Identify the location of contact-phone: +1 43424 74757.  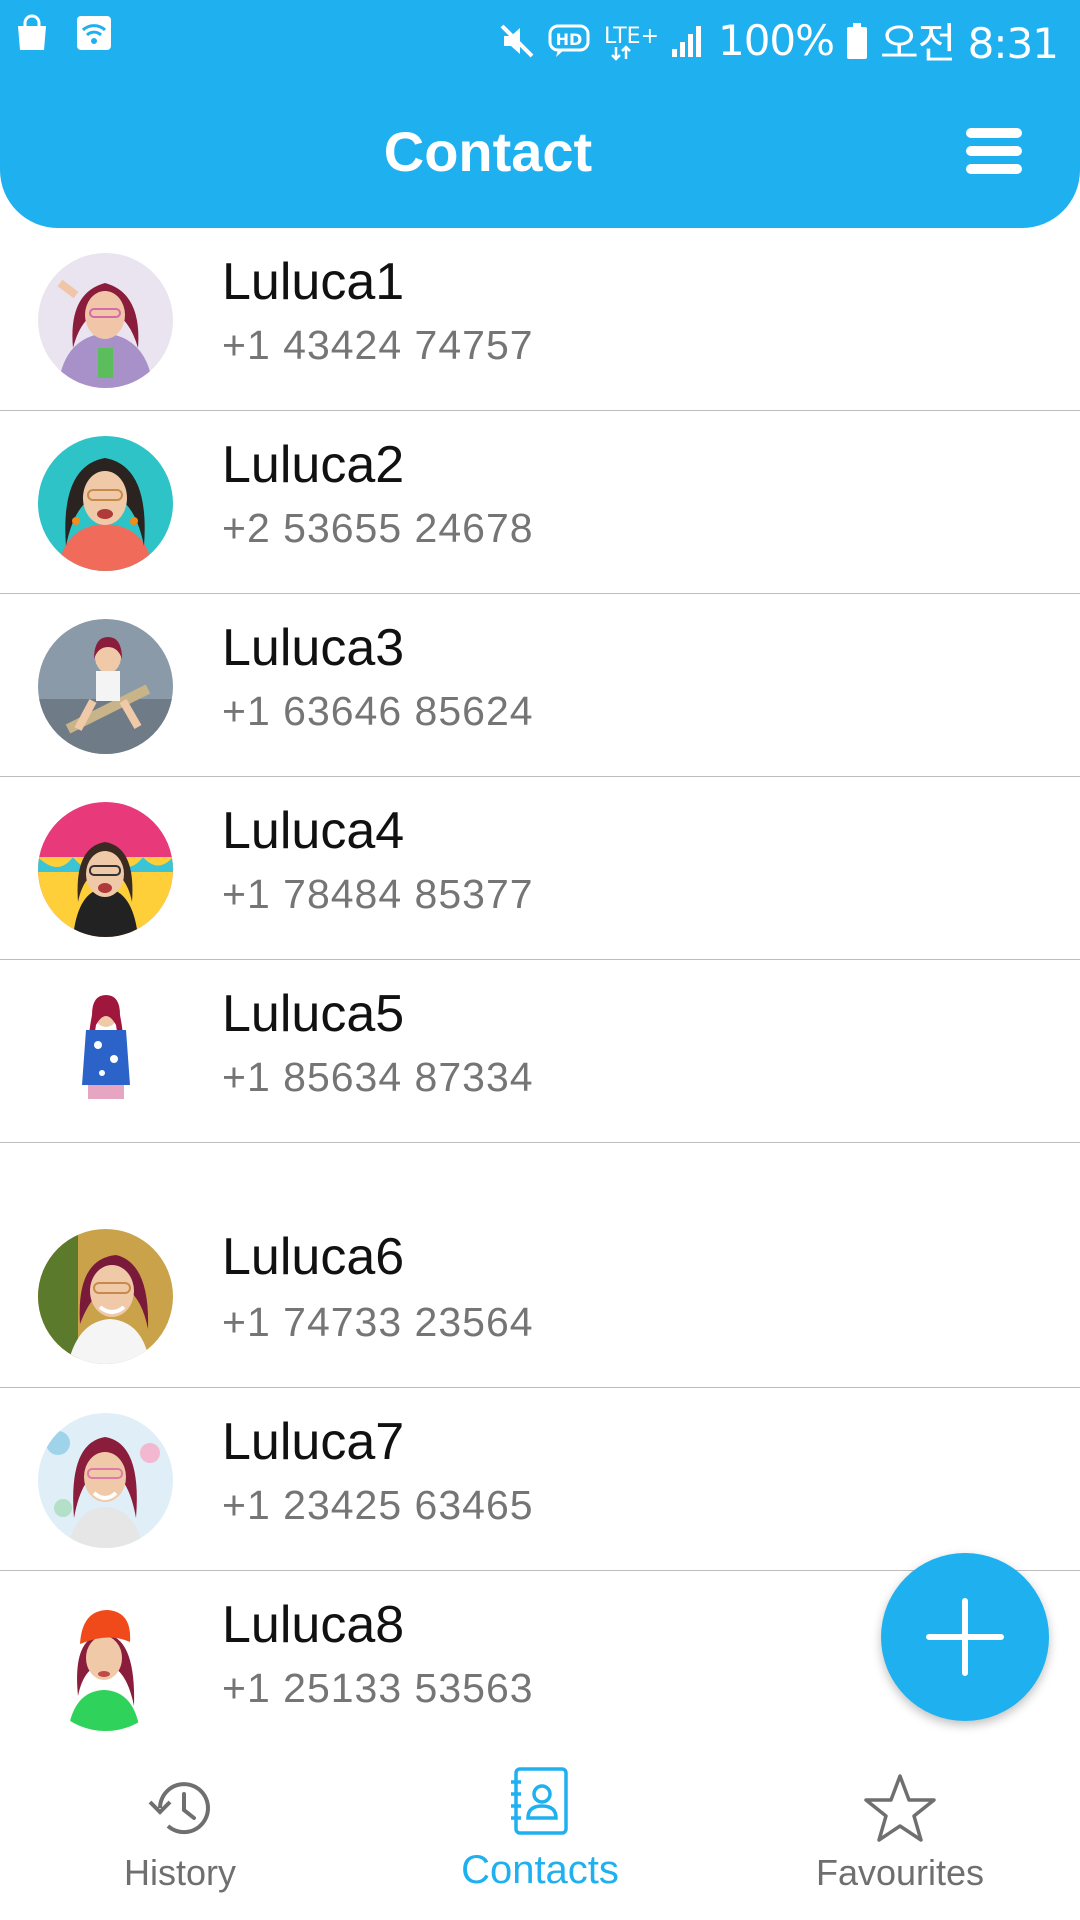
(378, 345).